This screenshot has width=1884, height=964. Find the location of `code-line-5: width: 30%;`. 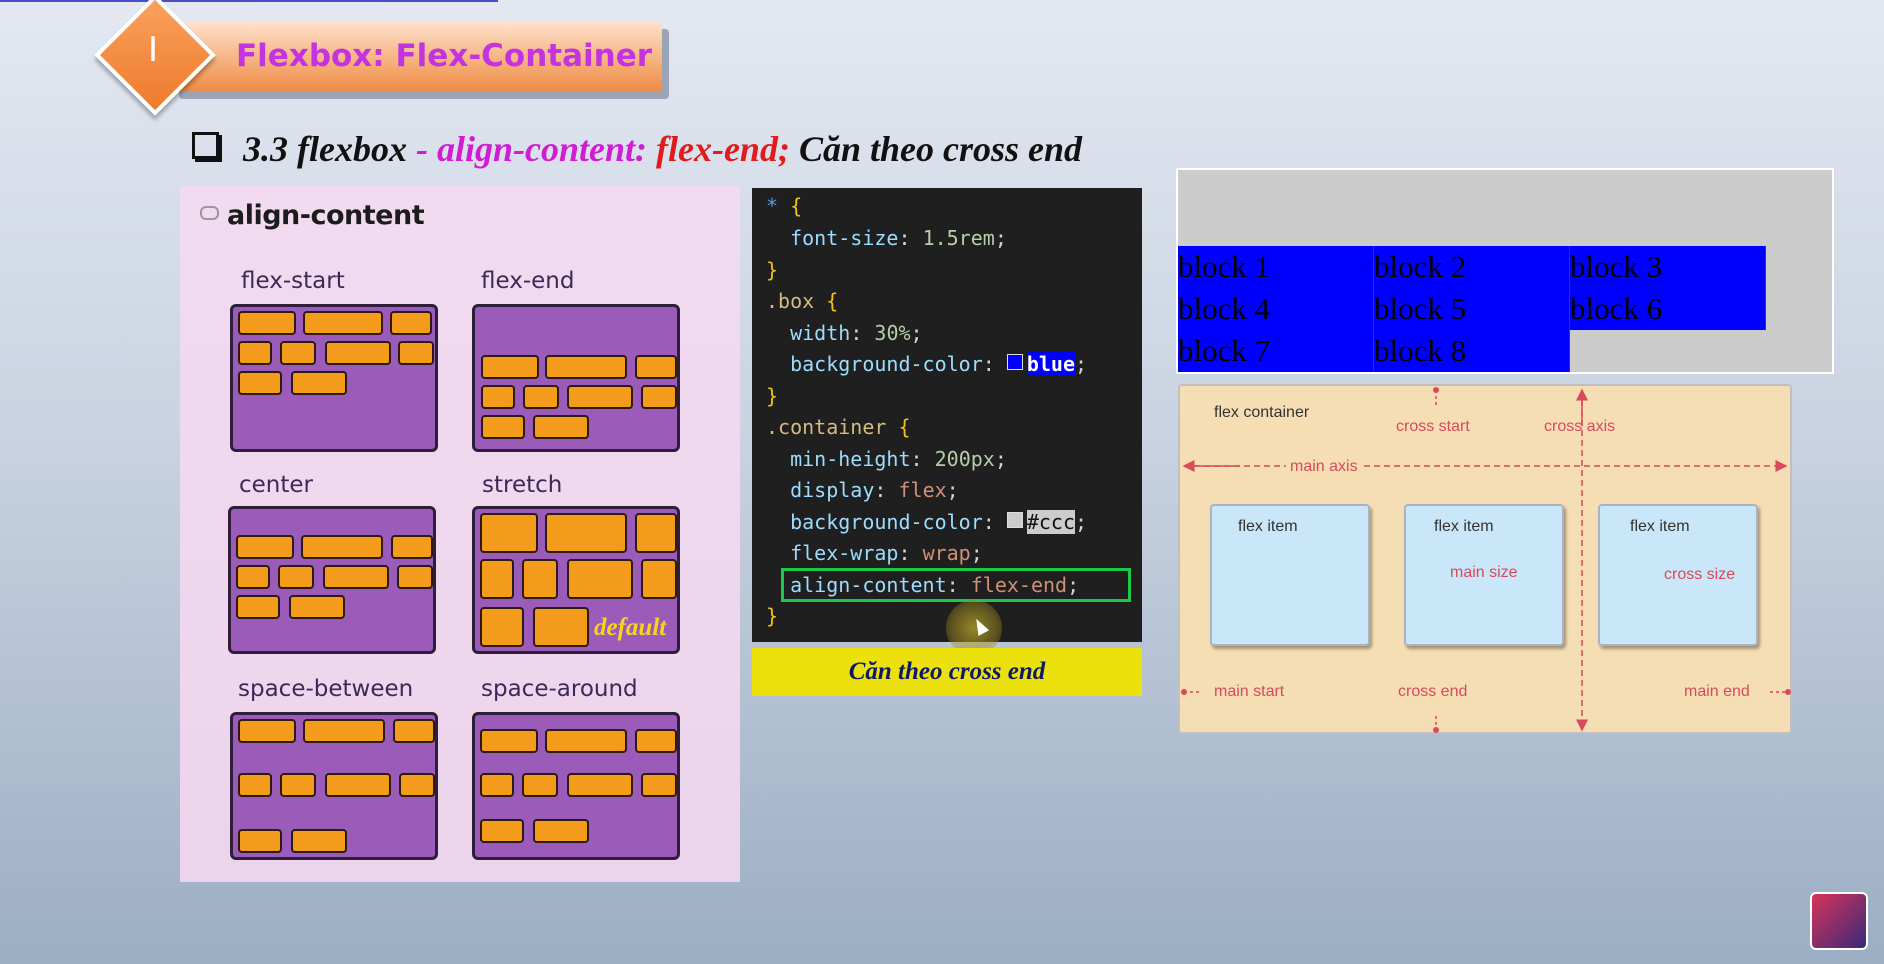

code-line-5: width: 30%; is located at coordinates (856, 333).